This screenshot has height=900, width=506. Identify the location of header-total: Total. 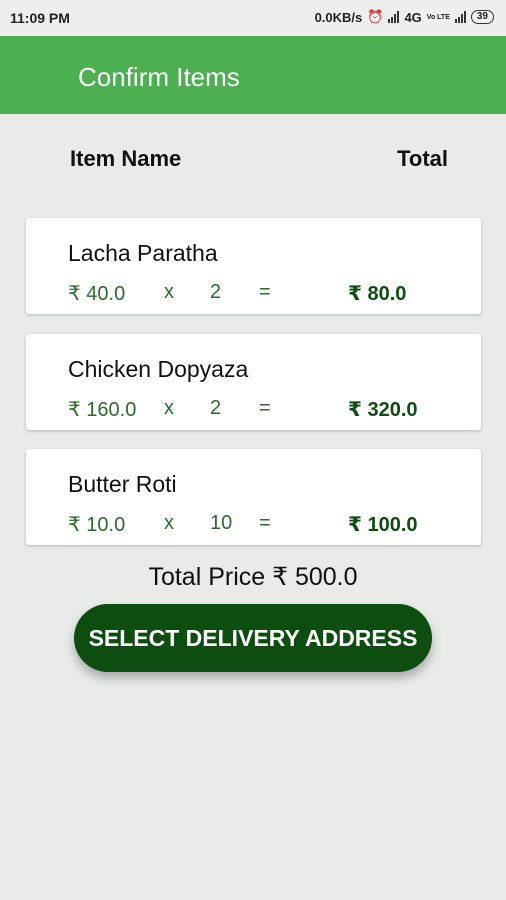
(422, 158).